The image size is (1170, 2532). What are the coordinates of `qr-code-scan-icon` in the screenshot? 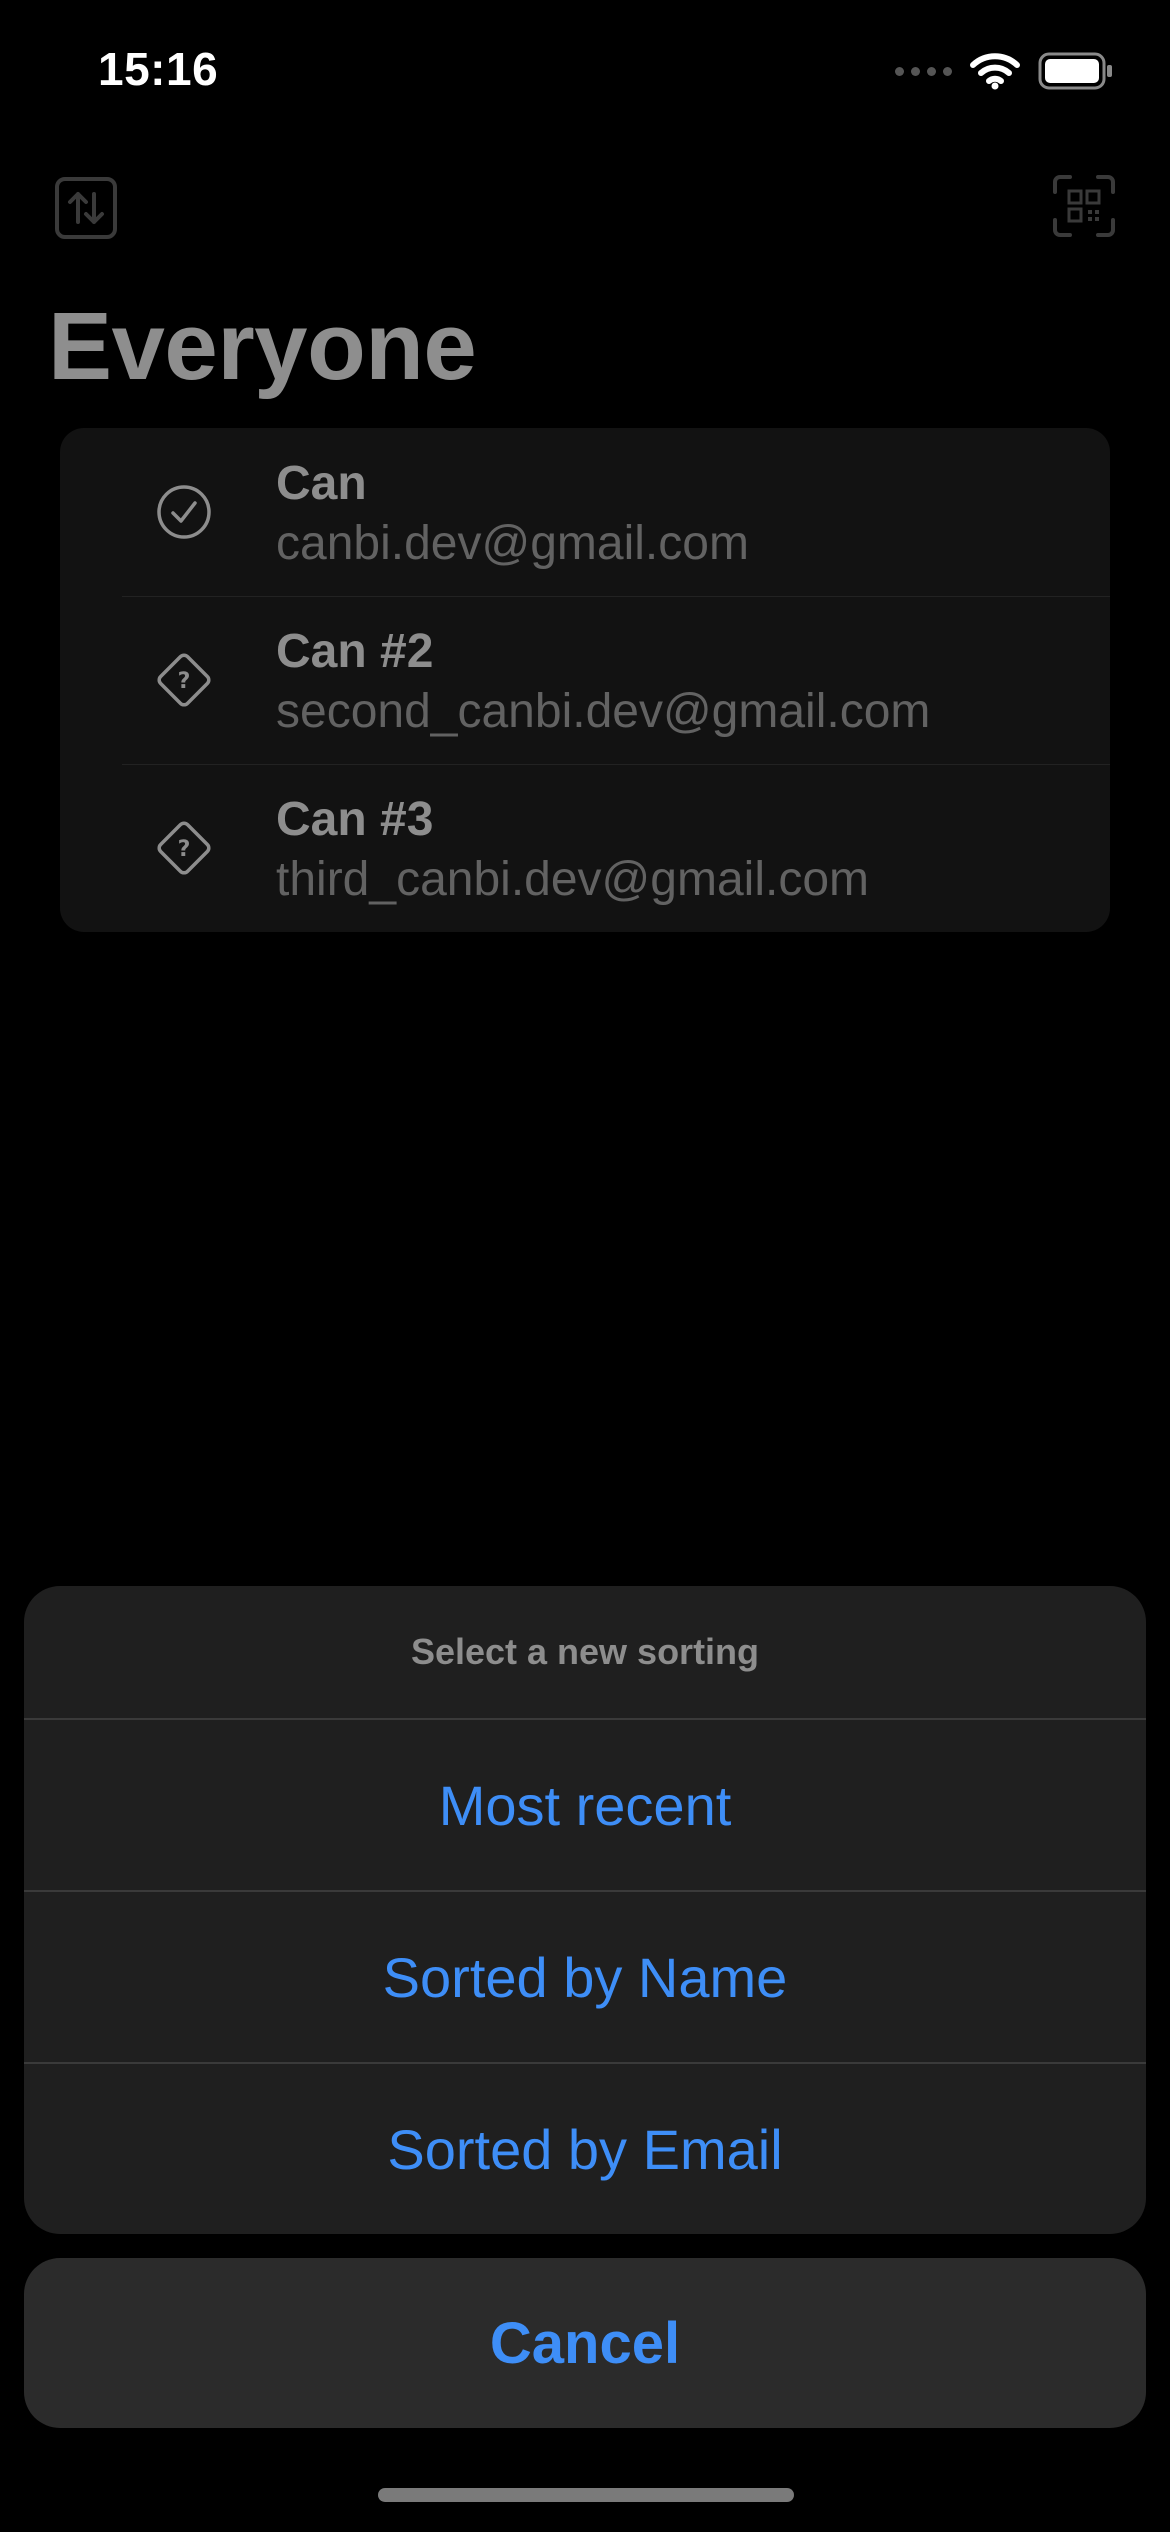 It's located at (1084, 206).